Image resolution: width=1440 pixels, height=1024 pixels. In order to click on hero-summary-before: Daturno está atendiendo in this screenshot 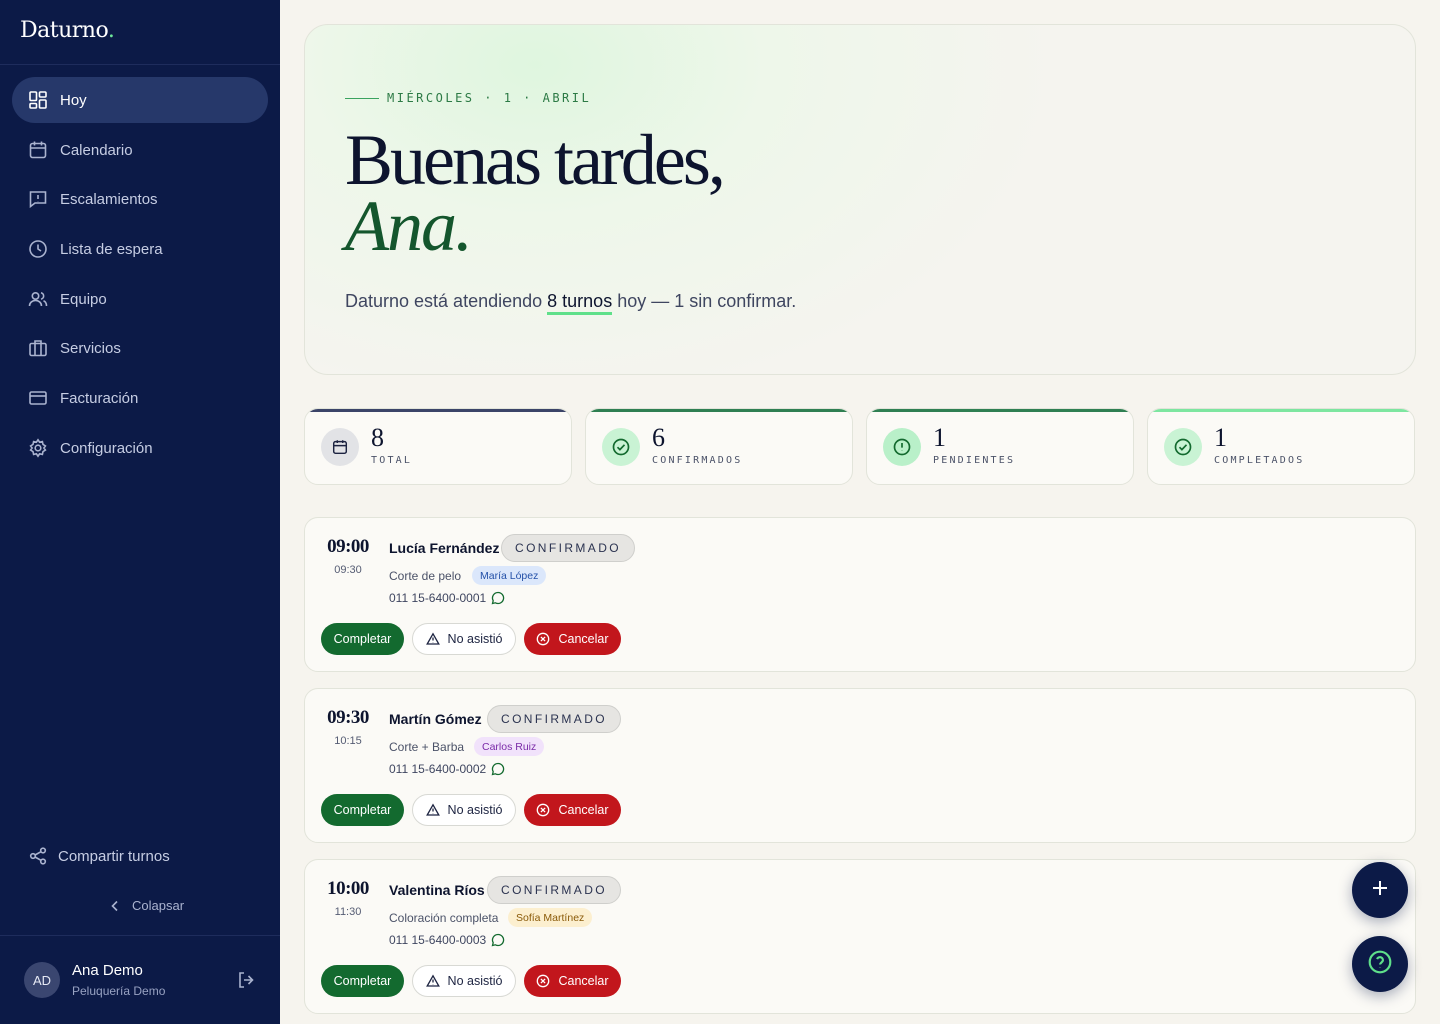, I will do `click(446, 301)`.